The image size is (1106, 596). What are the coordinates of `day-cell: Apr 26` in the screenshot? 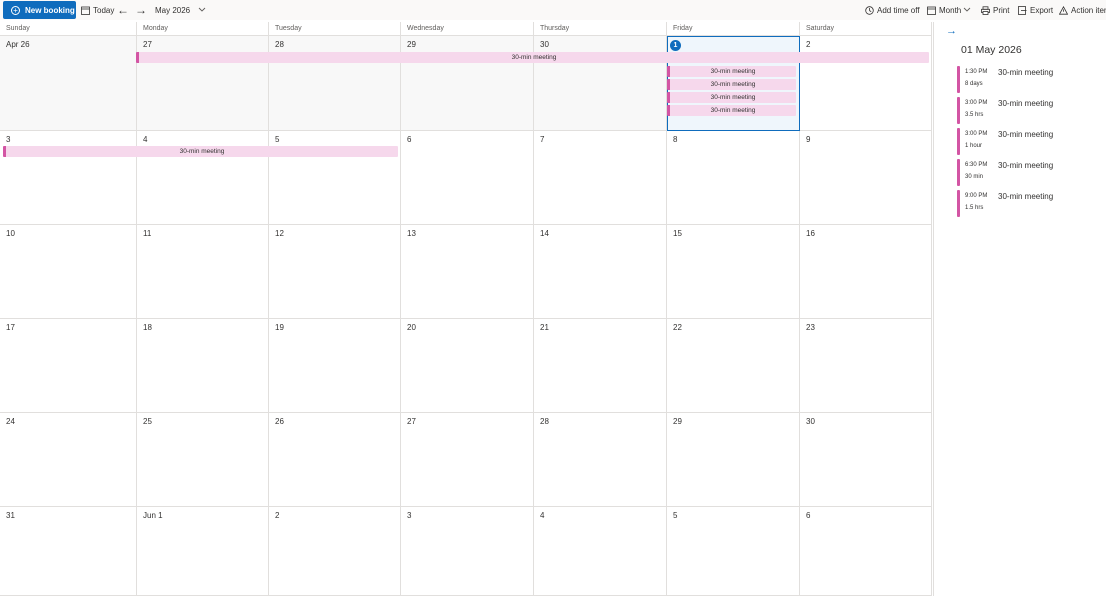 It's located at (68, 83).